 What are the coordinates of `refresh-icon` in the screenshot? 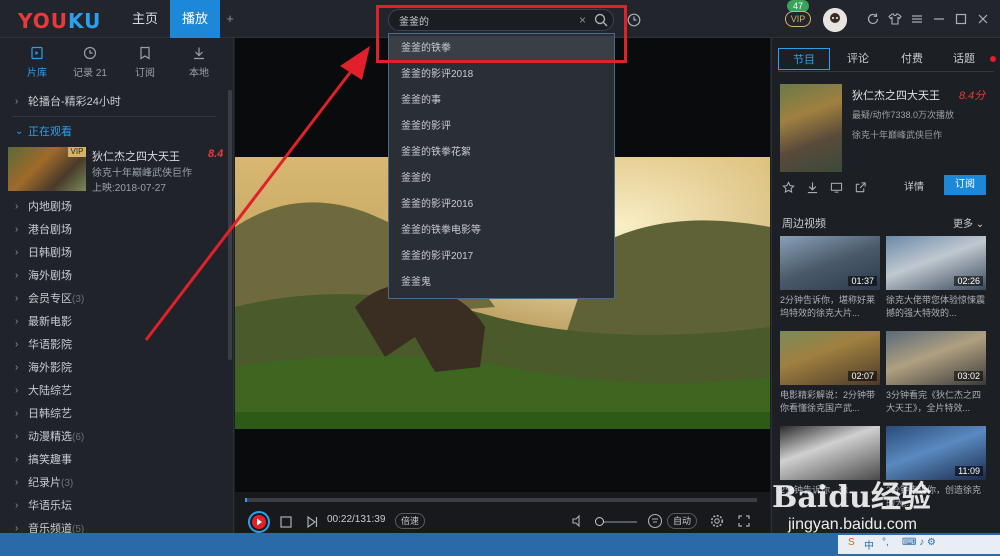 It's located at (873, 19).